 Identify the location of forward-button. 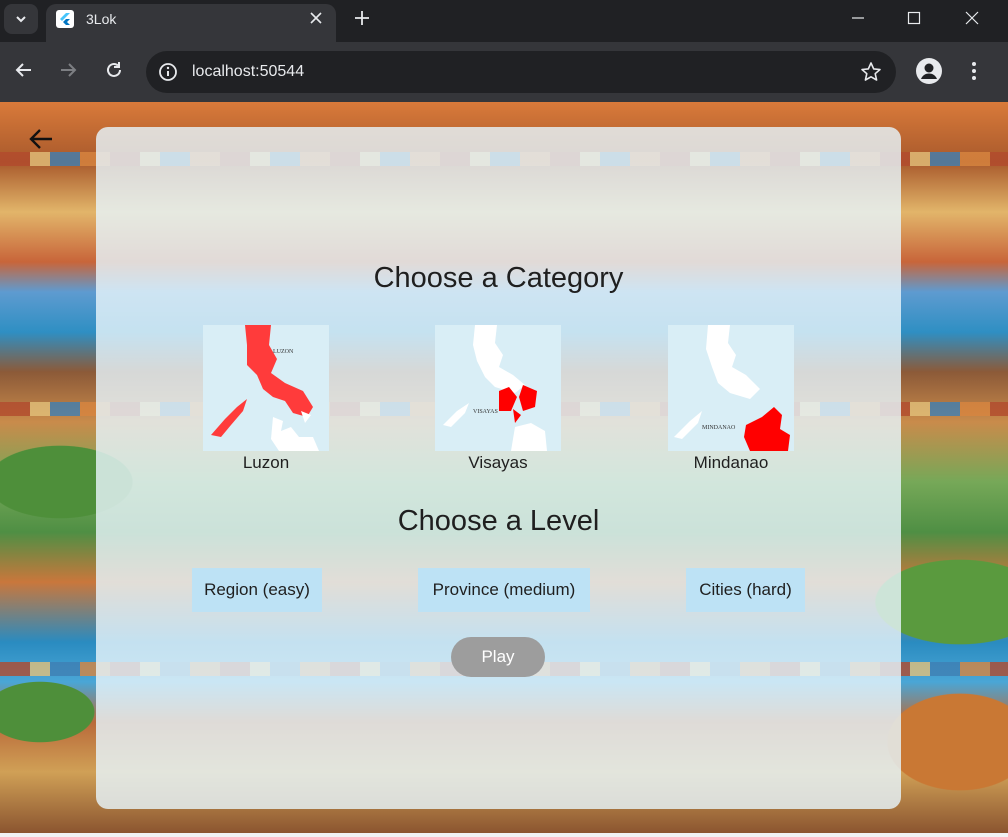
(68, 70).